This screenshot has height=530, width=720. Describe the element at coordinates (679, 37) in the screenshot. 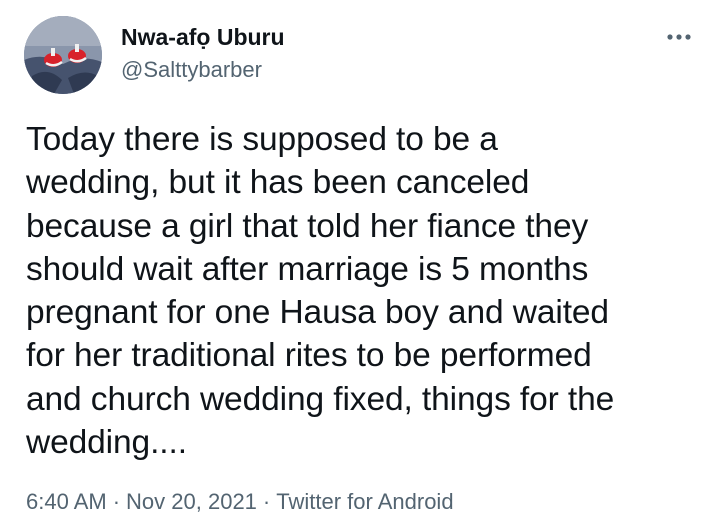

I see `more-options-icon` at that location.